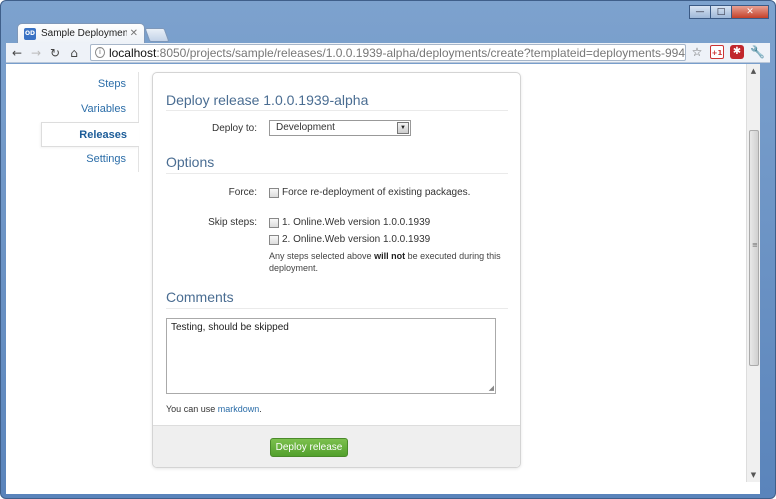 This screenshot has height=499, width=776. I want to click on url-host: localhost, so click(132, 52).